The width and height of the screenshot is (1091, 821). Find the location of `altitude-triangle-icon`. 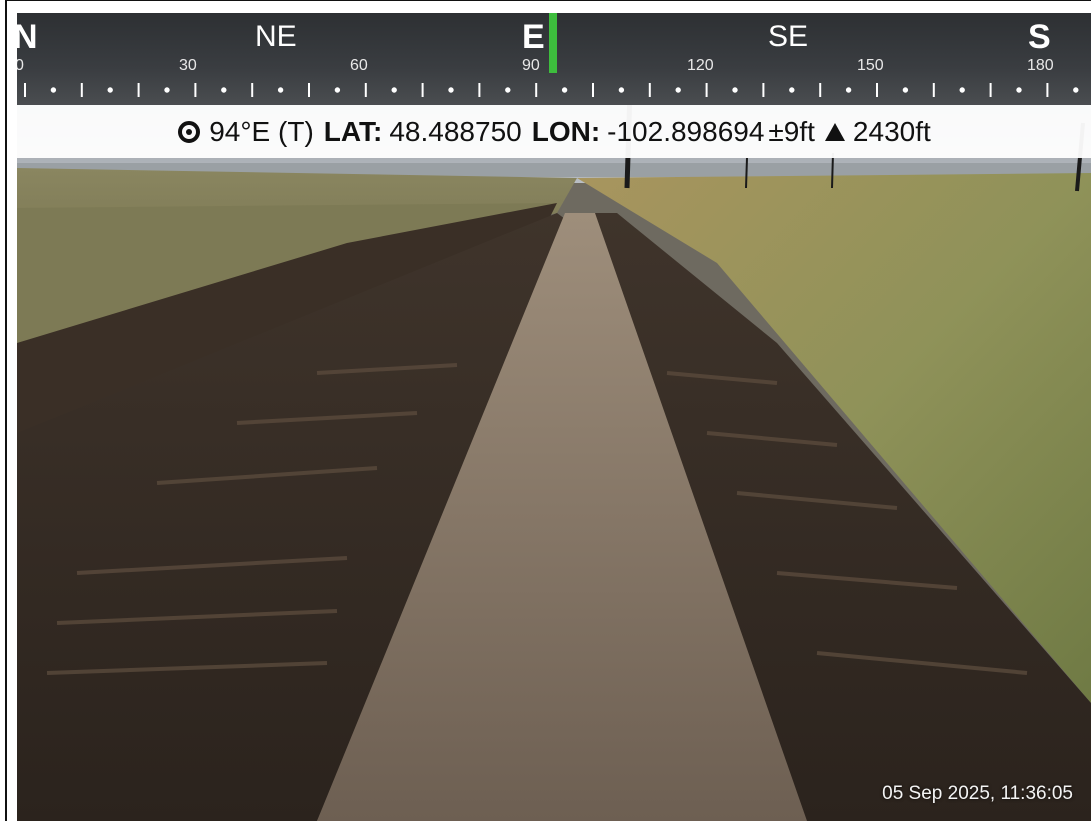

altitude-triangle-icon is located at coordinates (834, 131).